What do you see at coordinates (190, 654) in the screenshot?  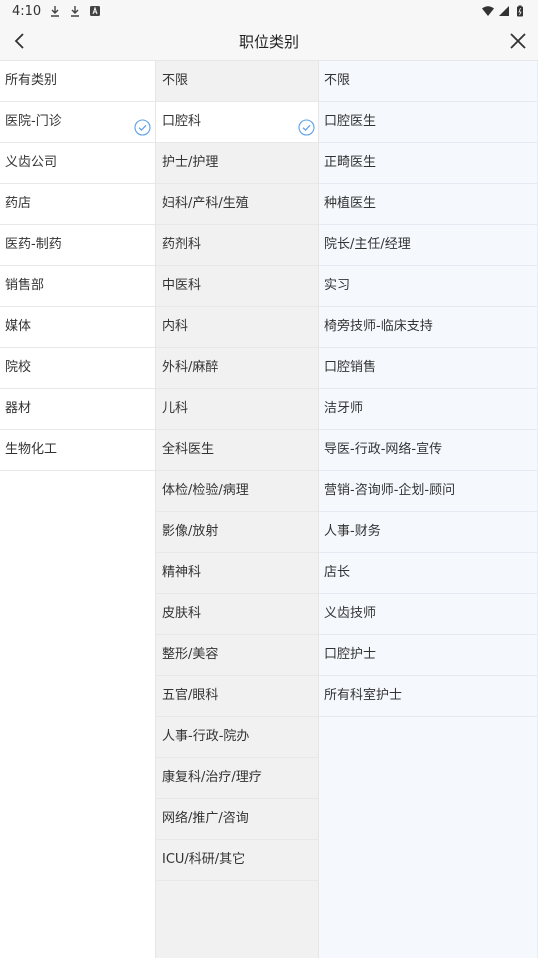 I see `department-item-label: 整形/美容` at bounding box center [190, 654].